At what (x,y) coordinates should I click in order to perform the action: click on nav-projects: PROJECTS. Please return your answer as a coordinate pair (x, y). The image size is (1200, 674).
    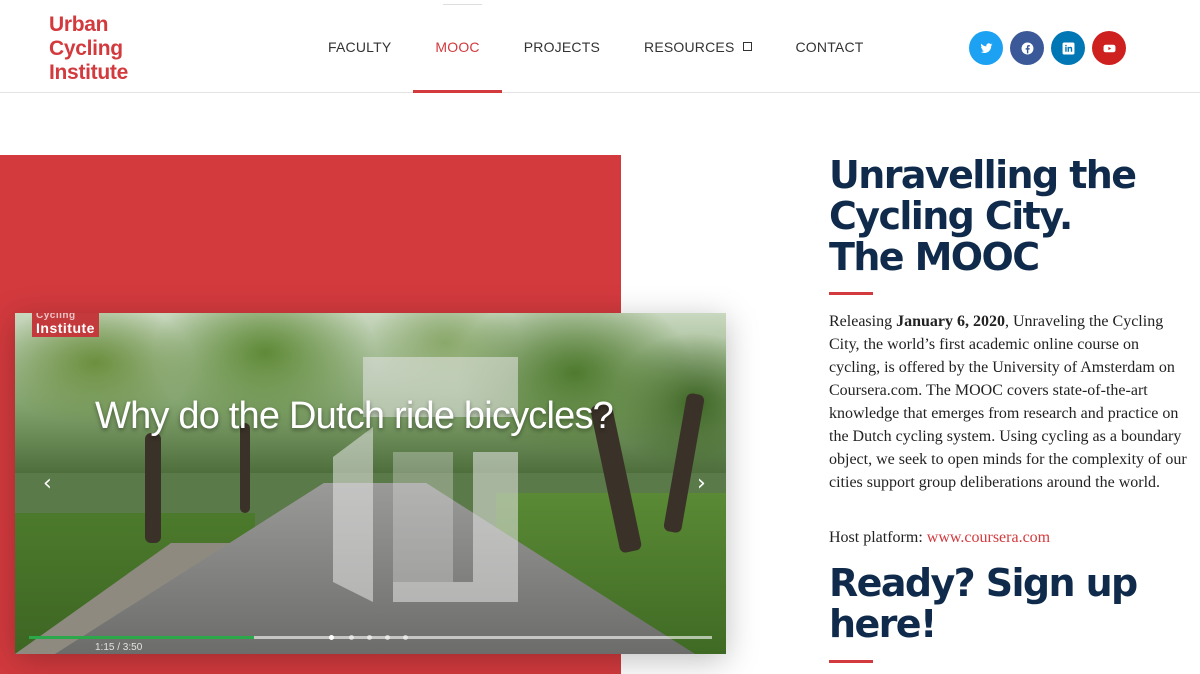
    Looking at the image, I should click on (562, 46).